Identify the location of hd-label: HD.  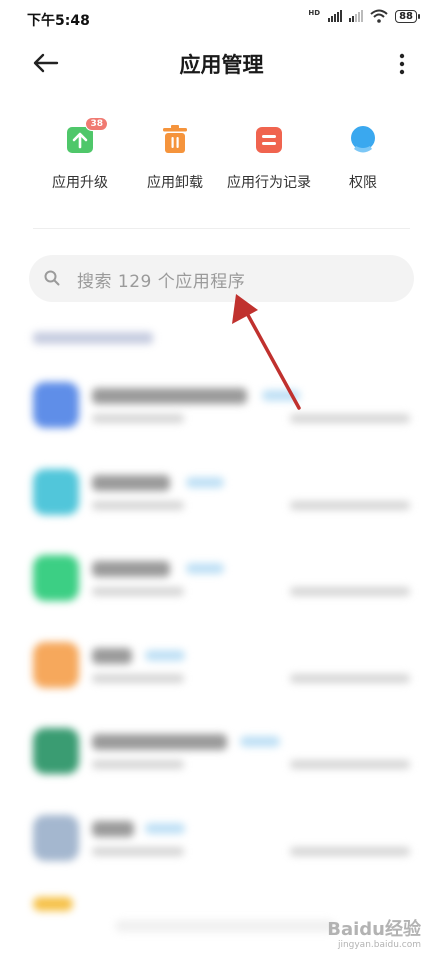
(314, 13).